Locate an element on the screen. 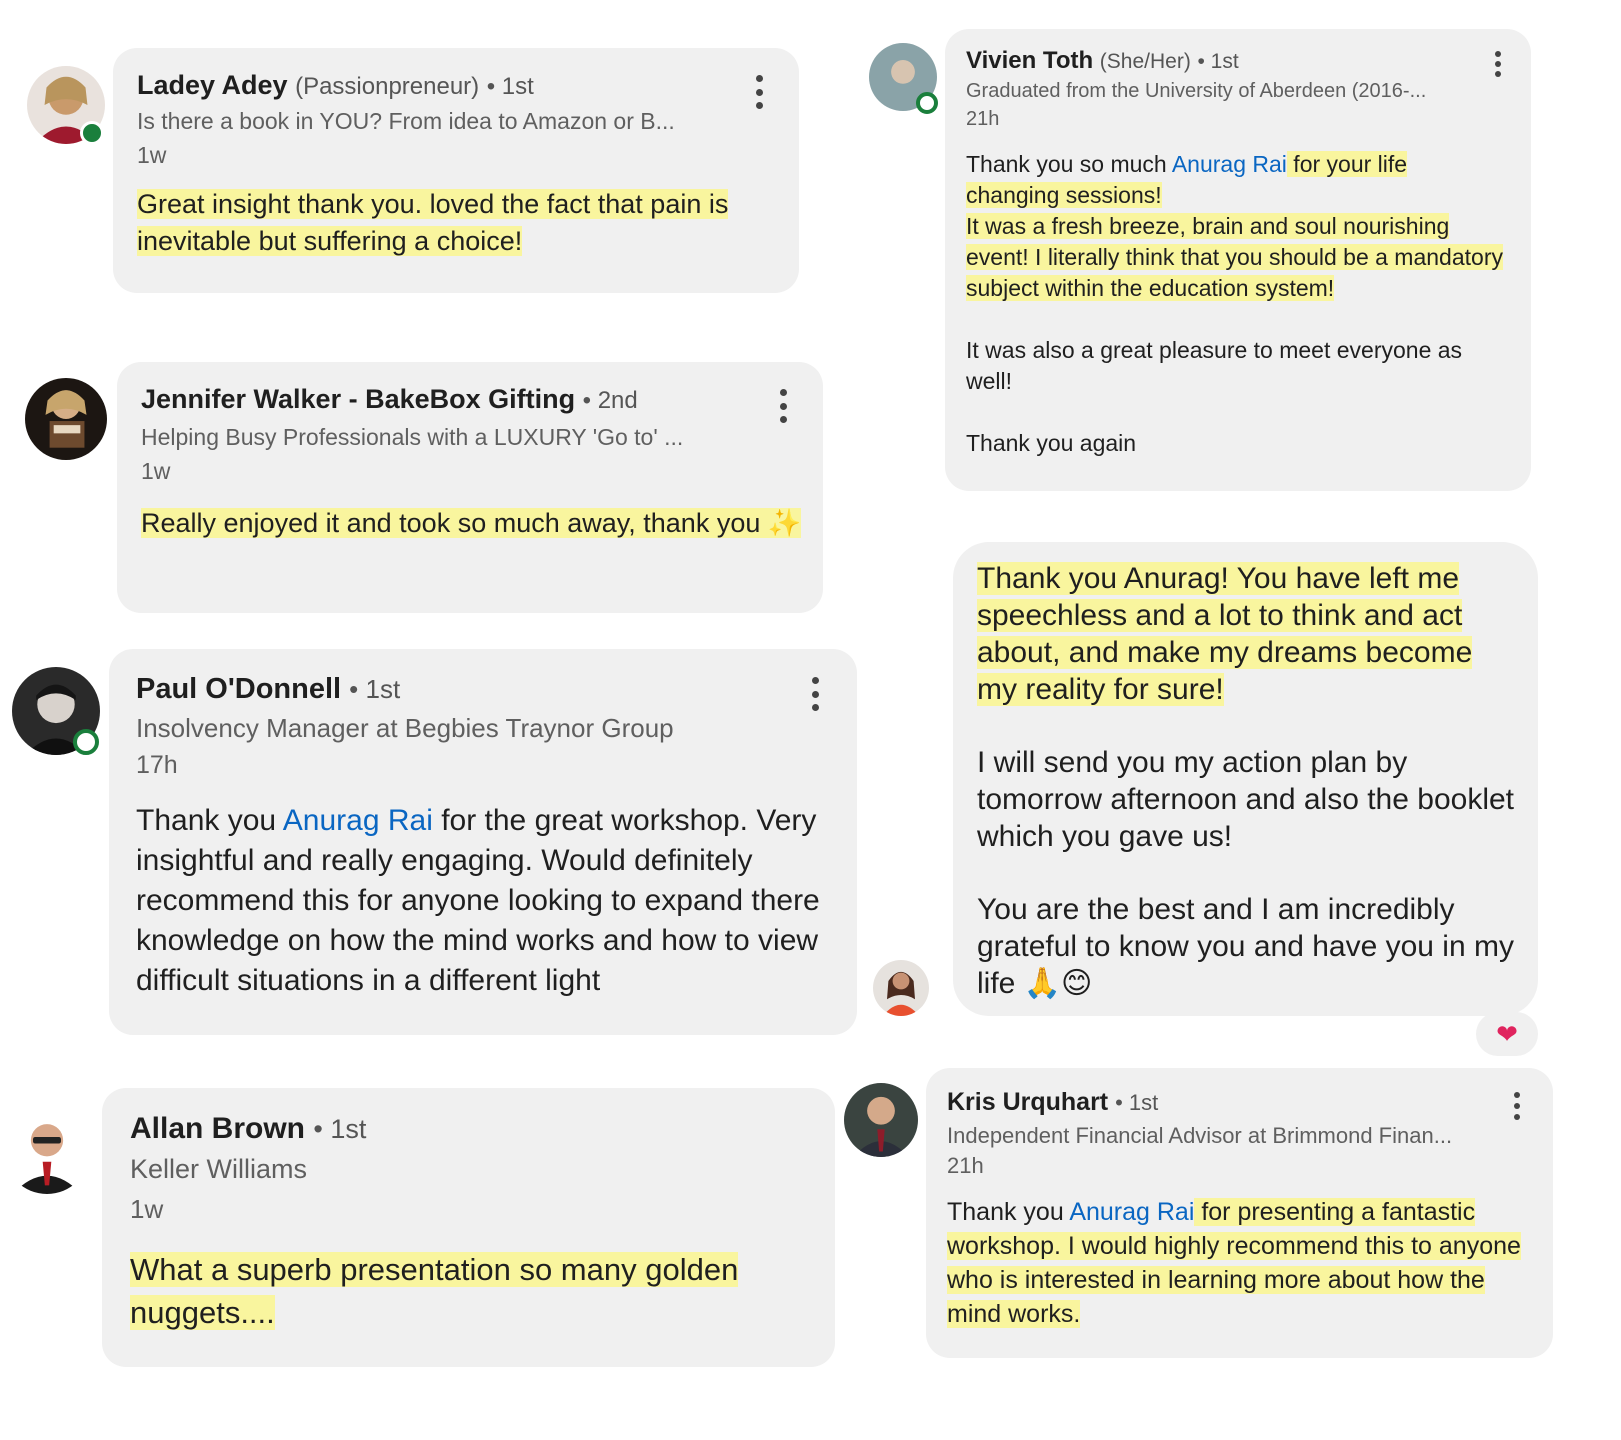  commenter-name: Ladey Adey is located at coordinates (212, 85).